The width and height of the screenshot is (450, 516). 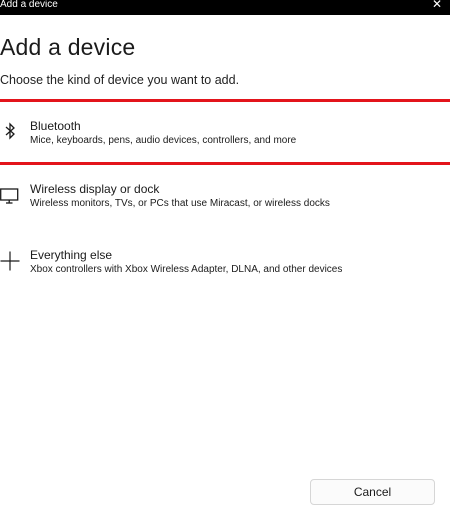 What do you see at coordinates (68, 47) in the screenshot?
I see `page-title: Add a device` at bounding box center [68, 47].